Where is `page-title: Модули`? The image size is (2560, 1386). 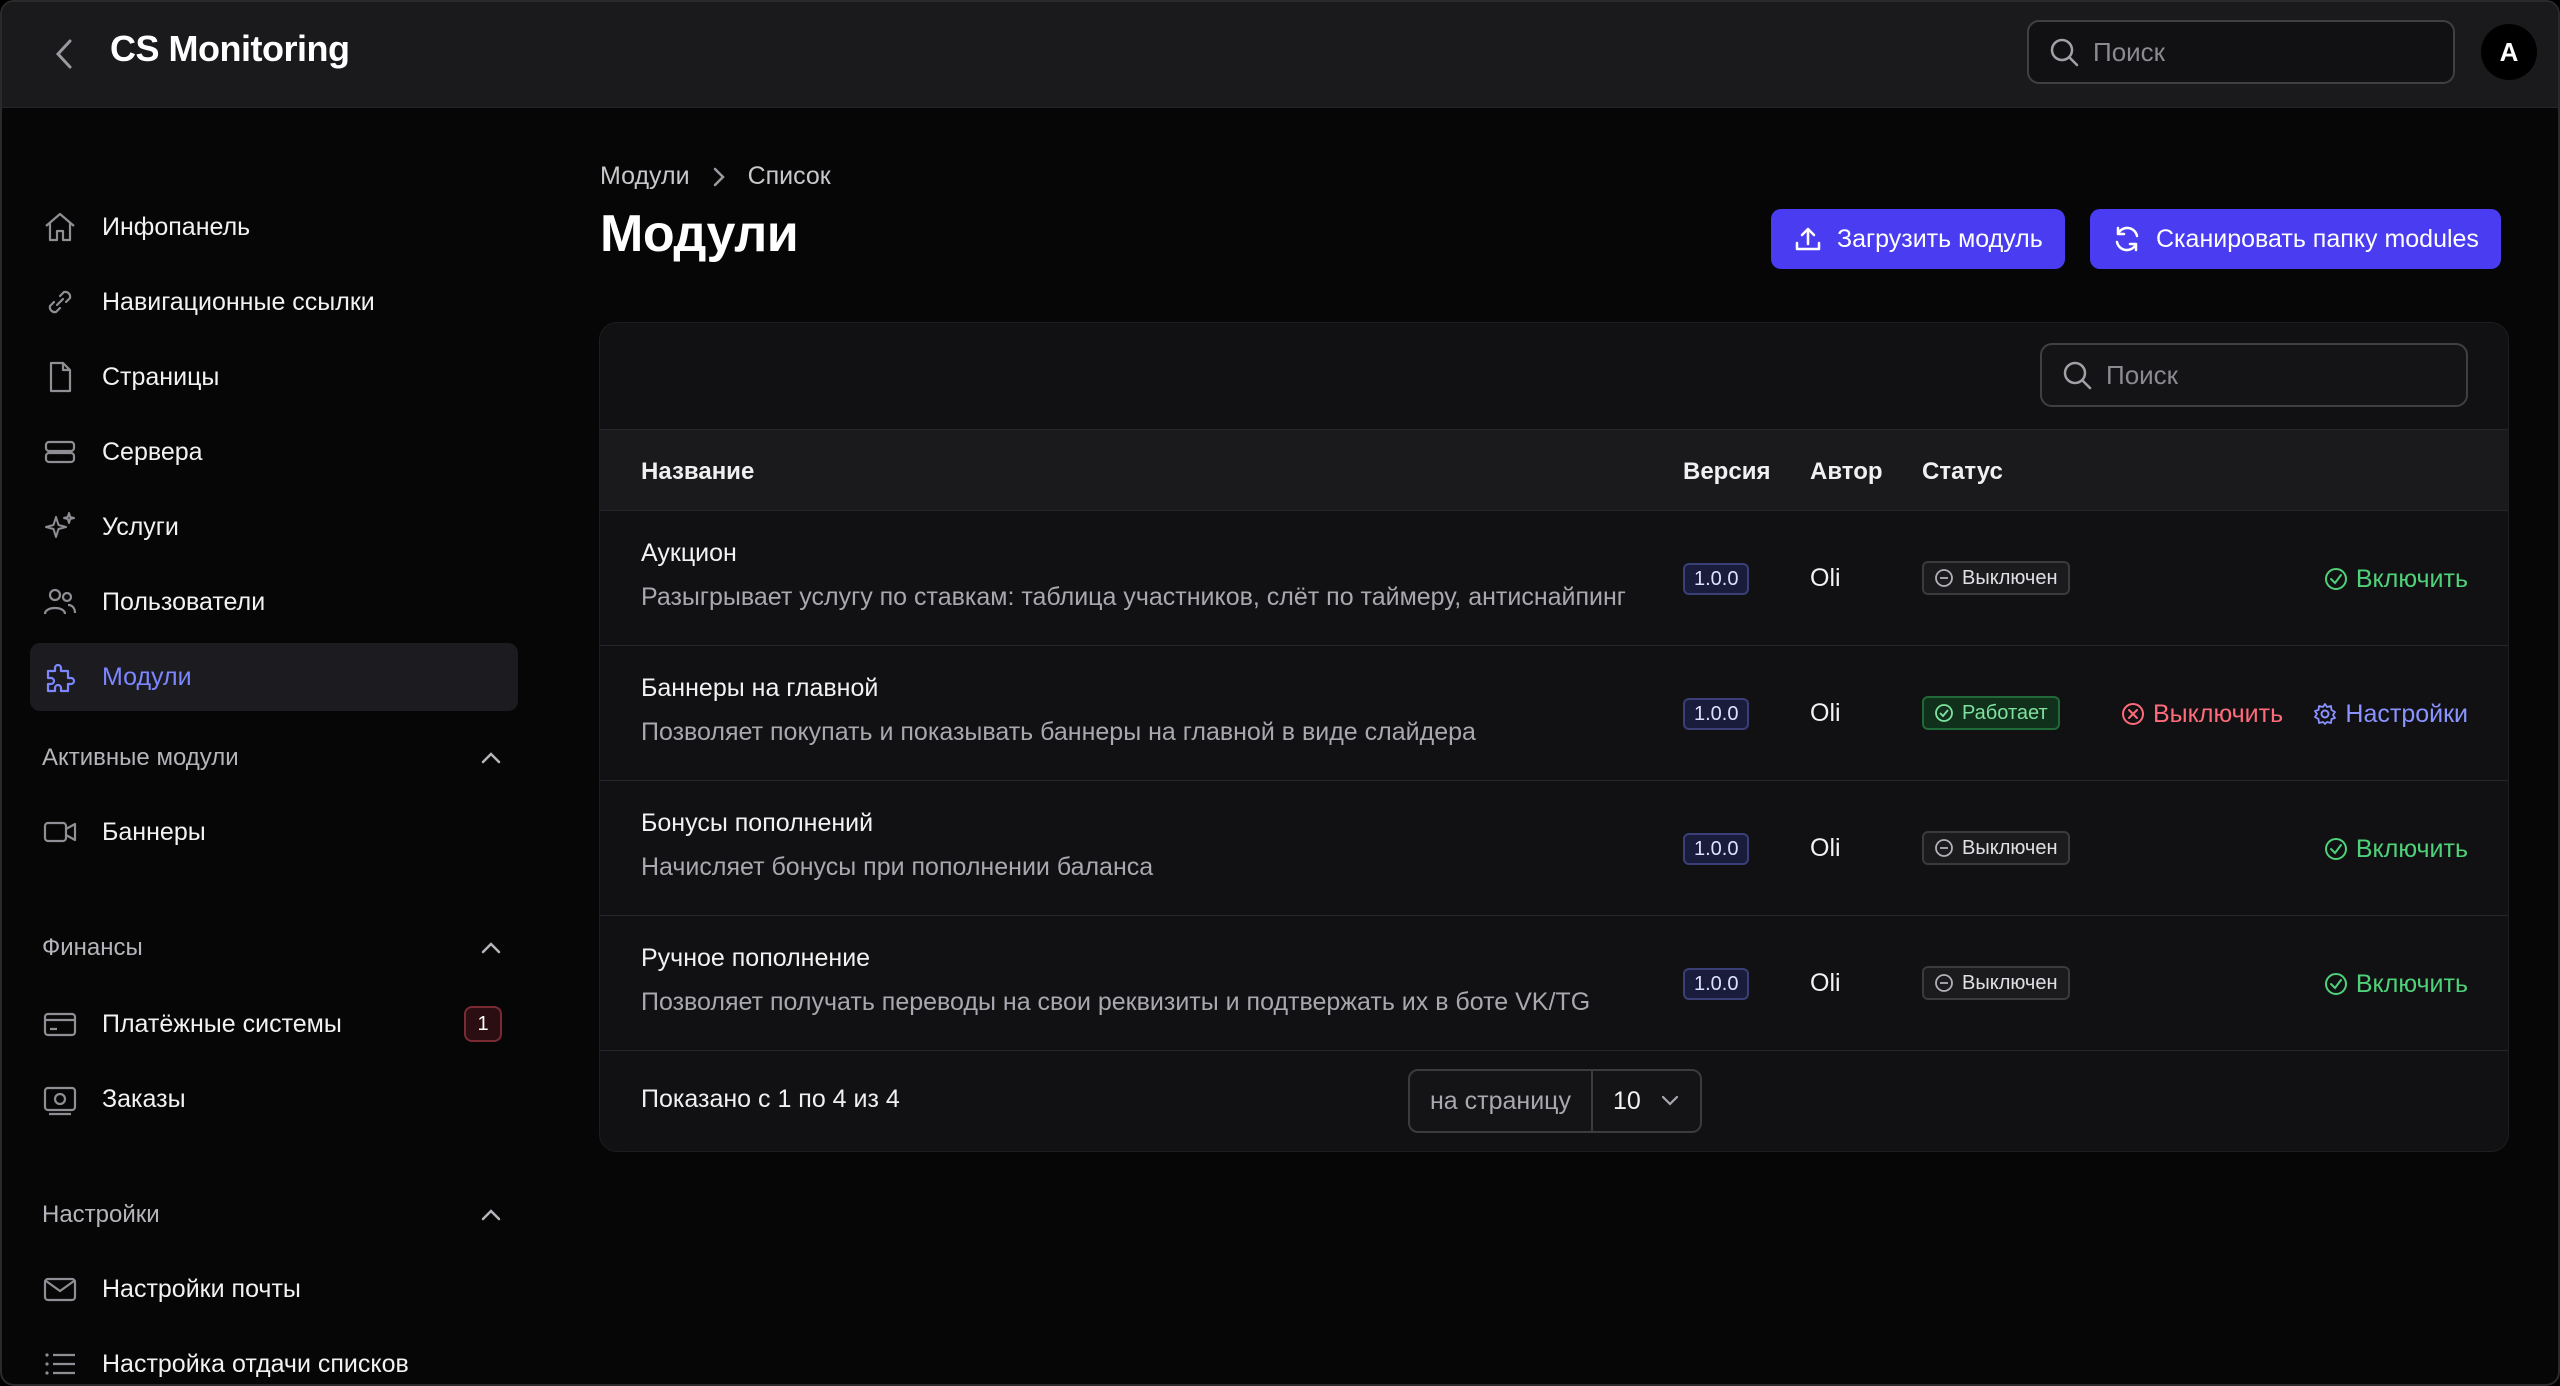
page-title: Модули is located at coordinates (699, 234).